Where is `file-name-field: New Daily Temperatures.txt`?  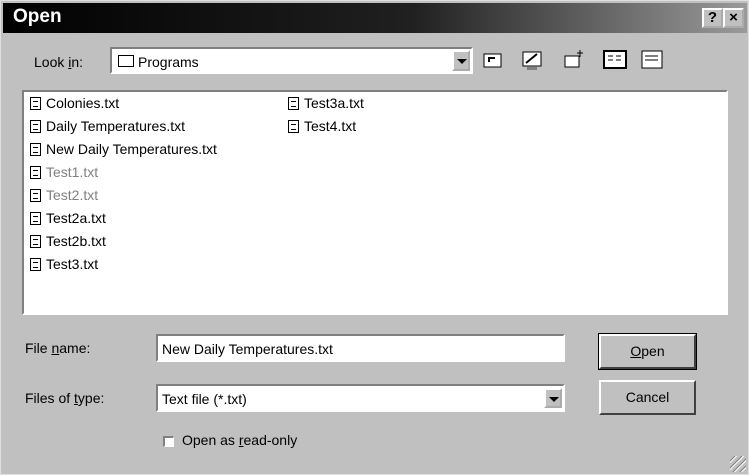 file-name-field: New Daily Temperatures.txt is located at coordinates (360, 348).